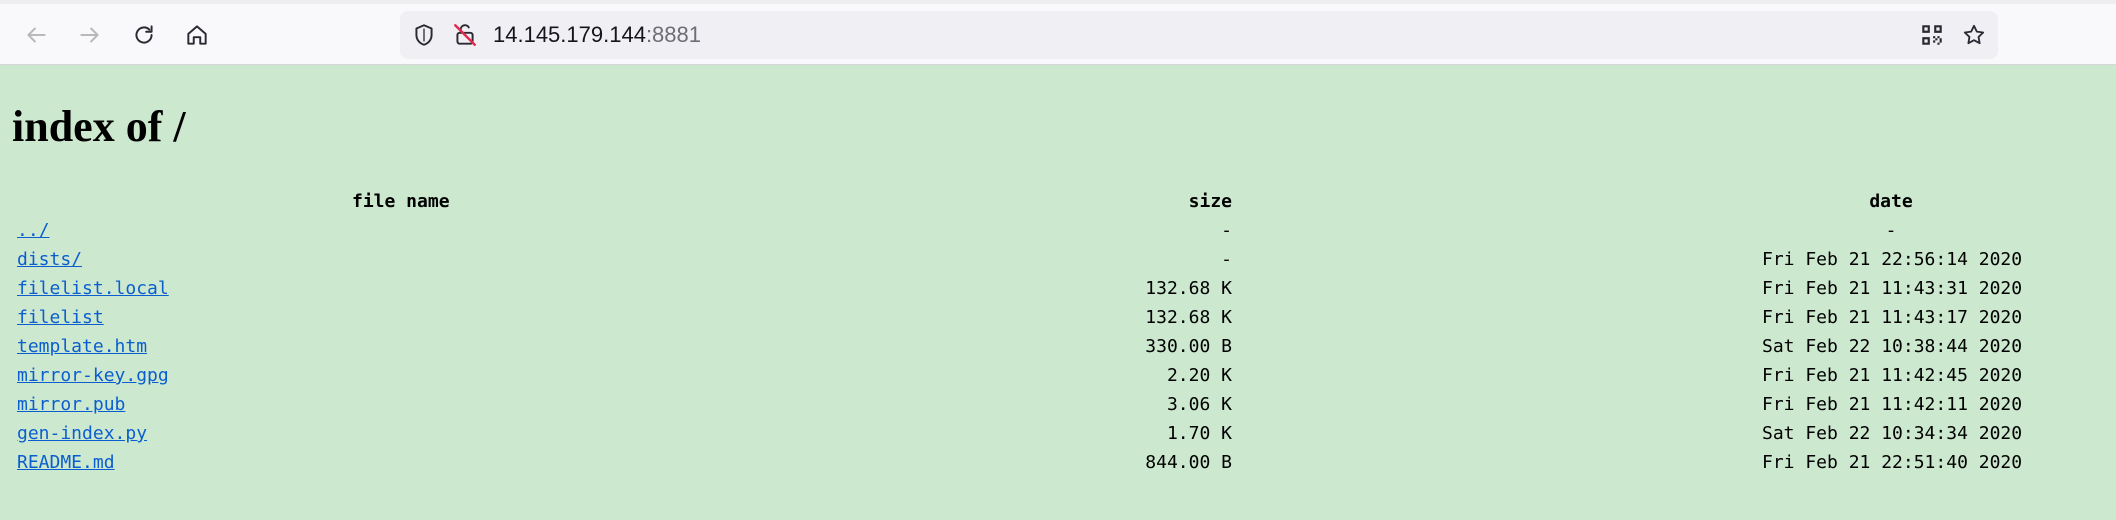  I want to click on file-link: filelist.local, so click(93, 288).